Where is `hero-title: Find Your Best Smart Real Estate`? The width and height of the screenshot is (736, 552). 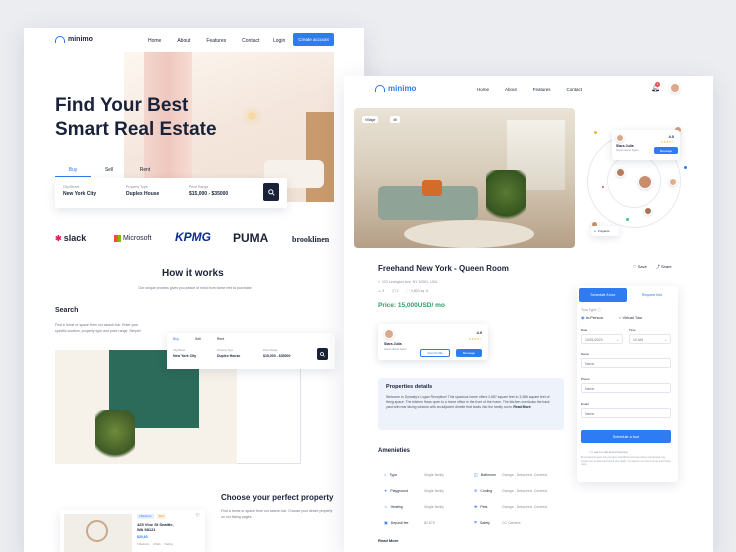 hero-title: Find Your Best Smart Real Estate is located at coordinates (145, 118).